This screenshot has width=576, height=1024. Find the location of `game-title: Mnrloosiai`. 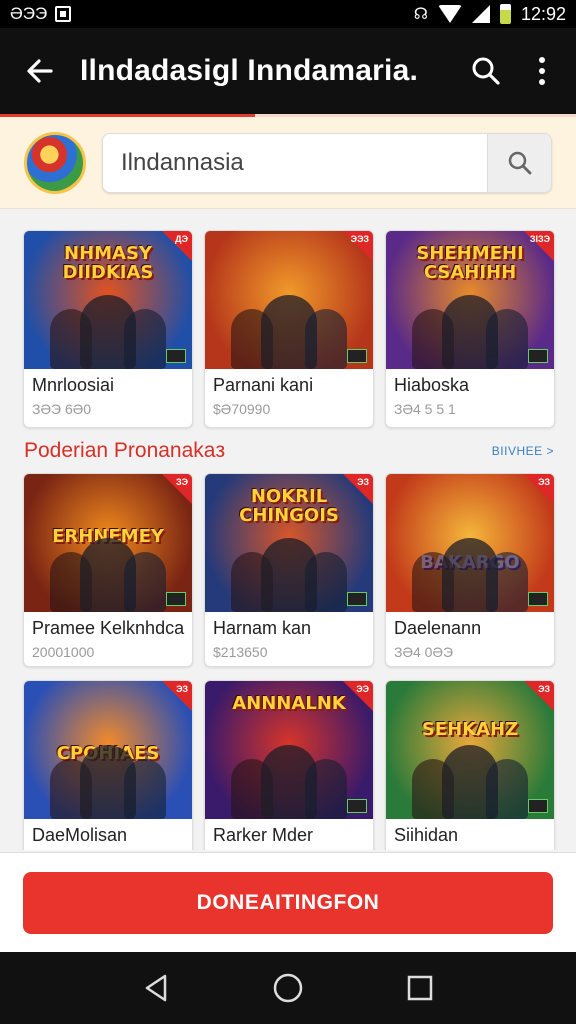

game-title: Mnrloosiai is located at coordinates (73, 385).